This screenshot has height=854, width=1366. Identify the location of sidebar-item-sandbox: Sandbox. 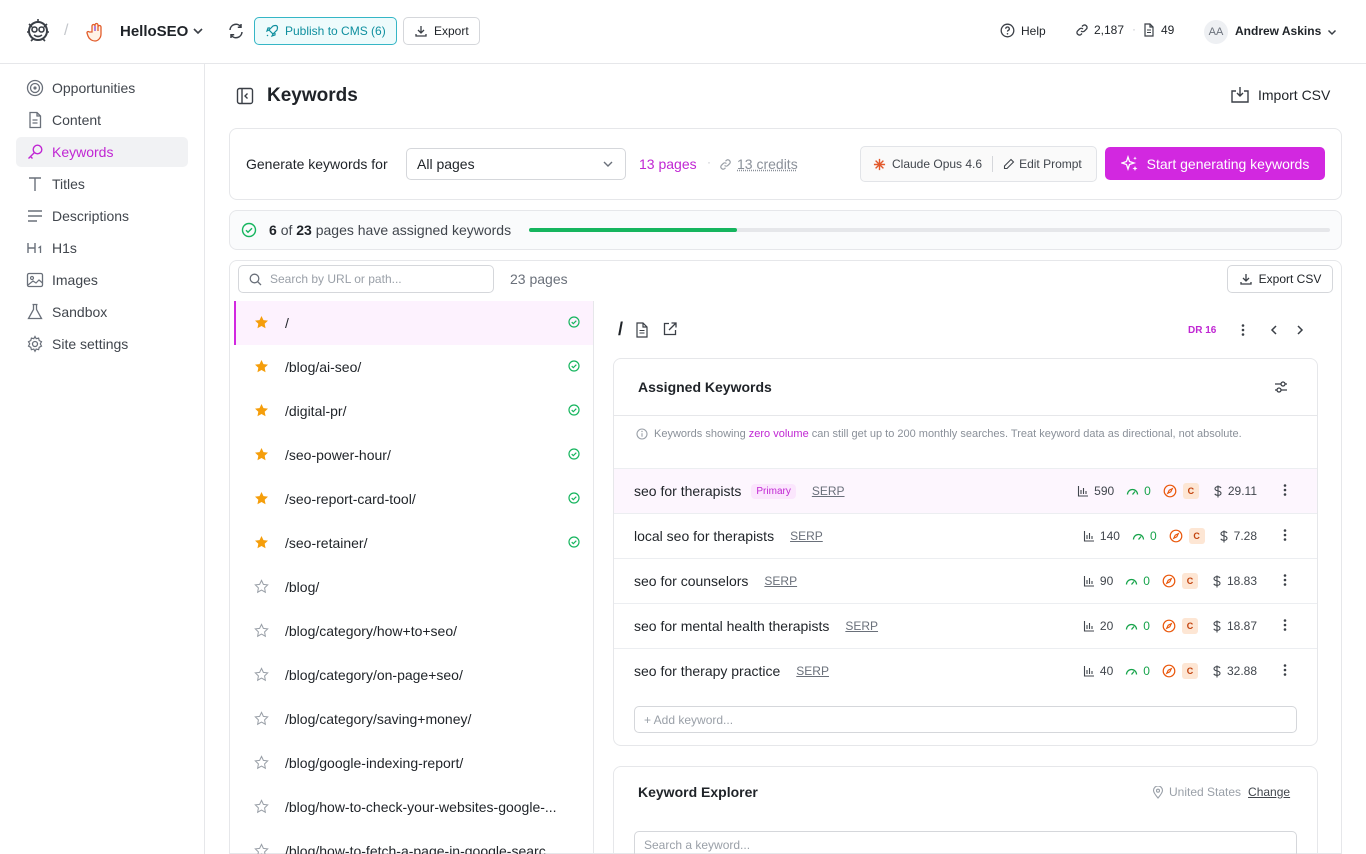
(102, 312).